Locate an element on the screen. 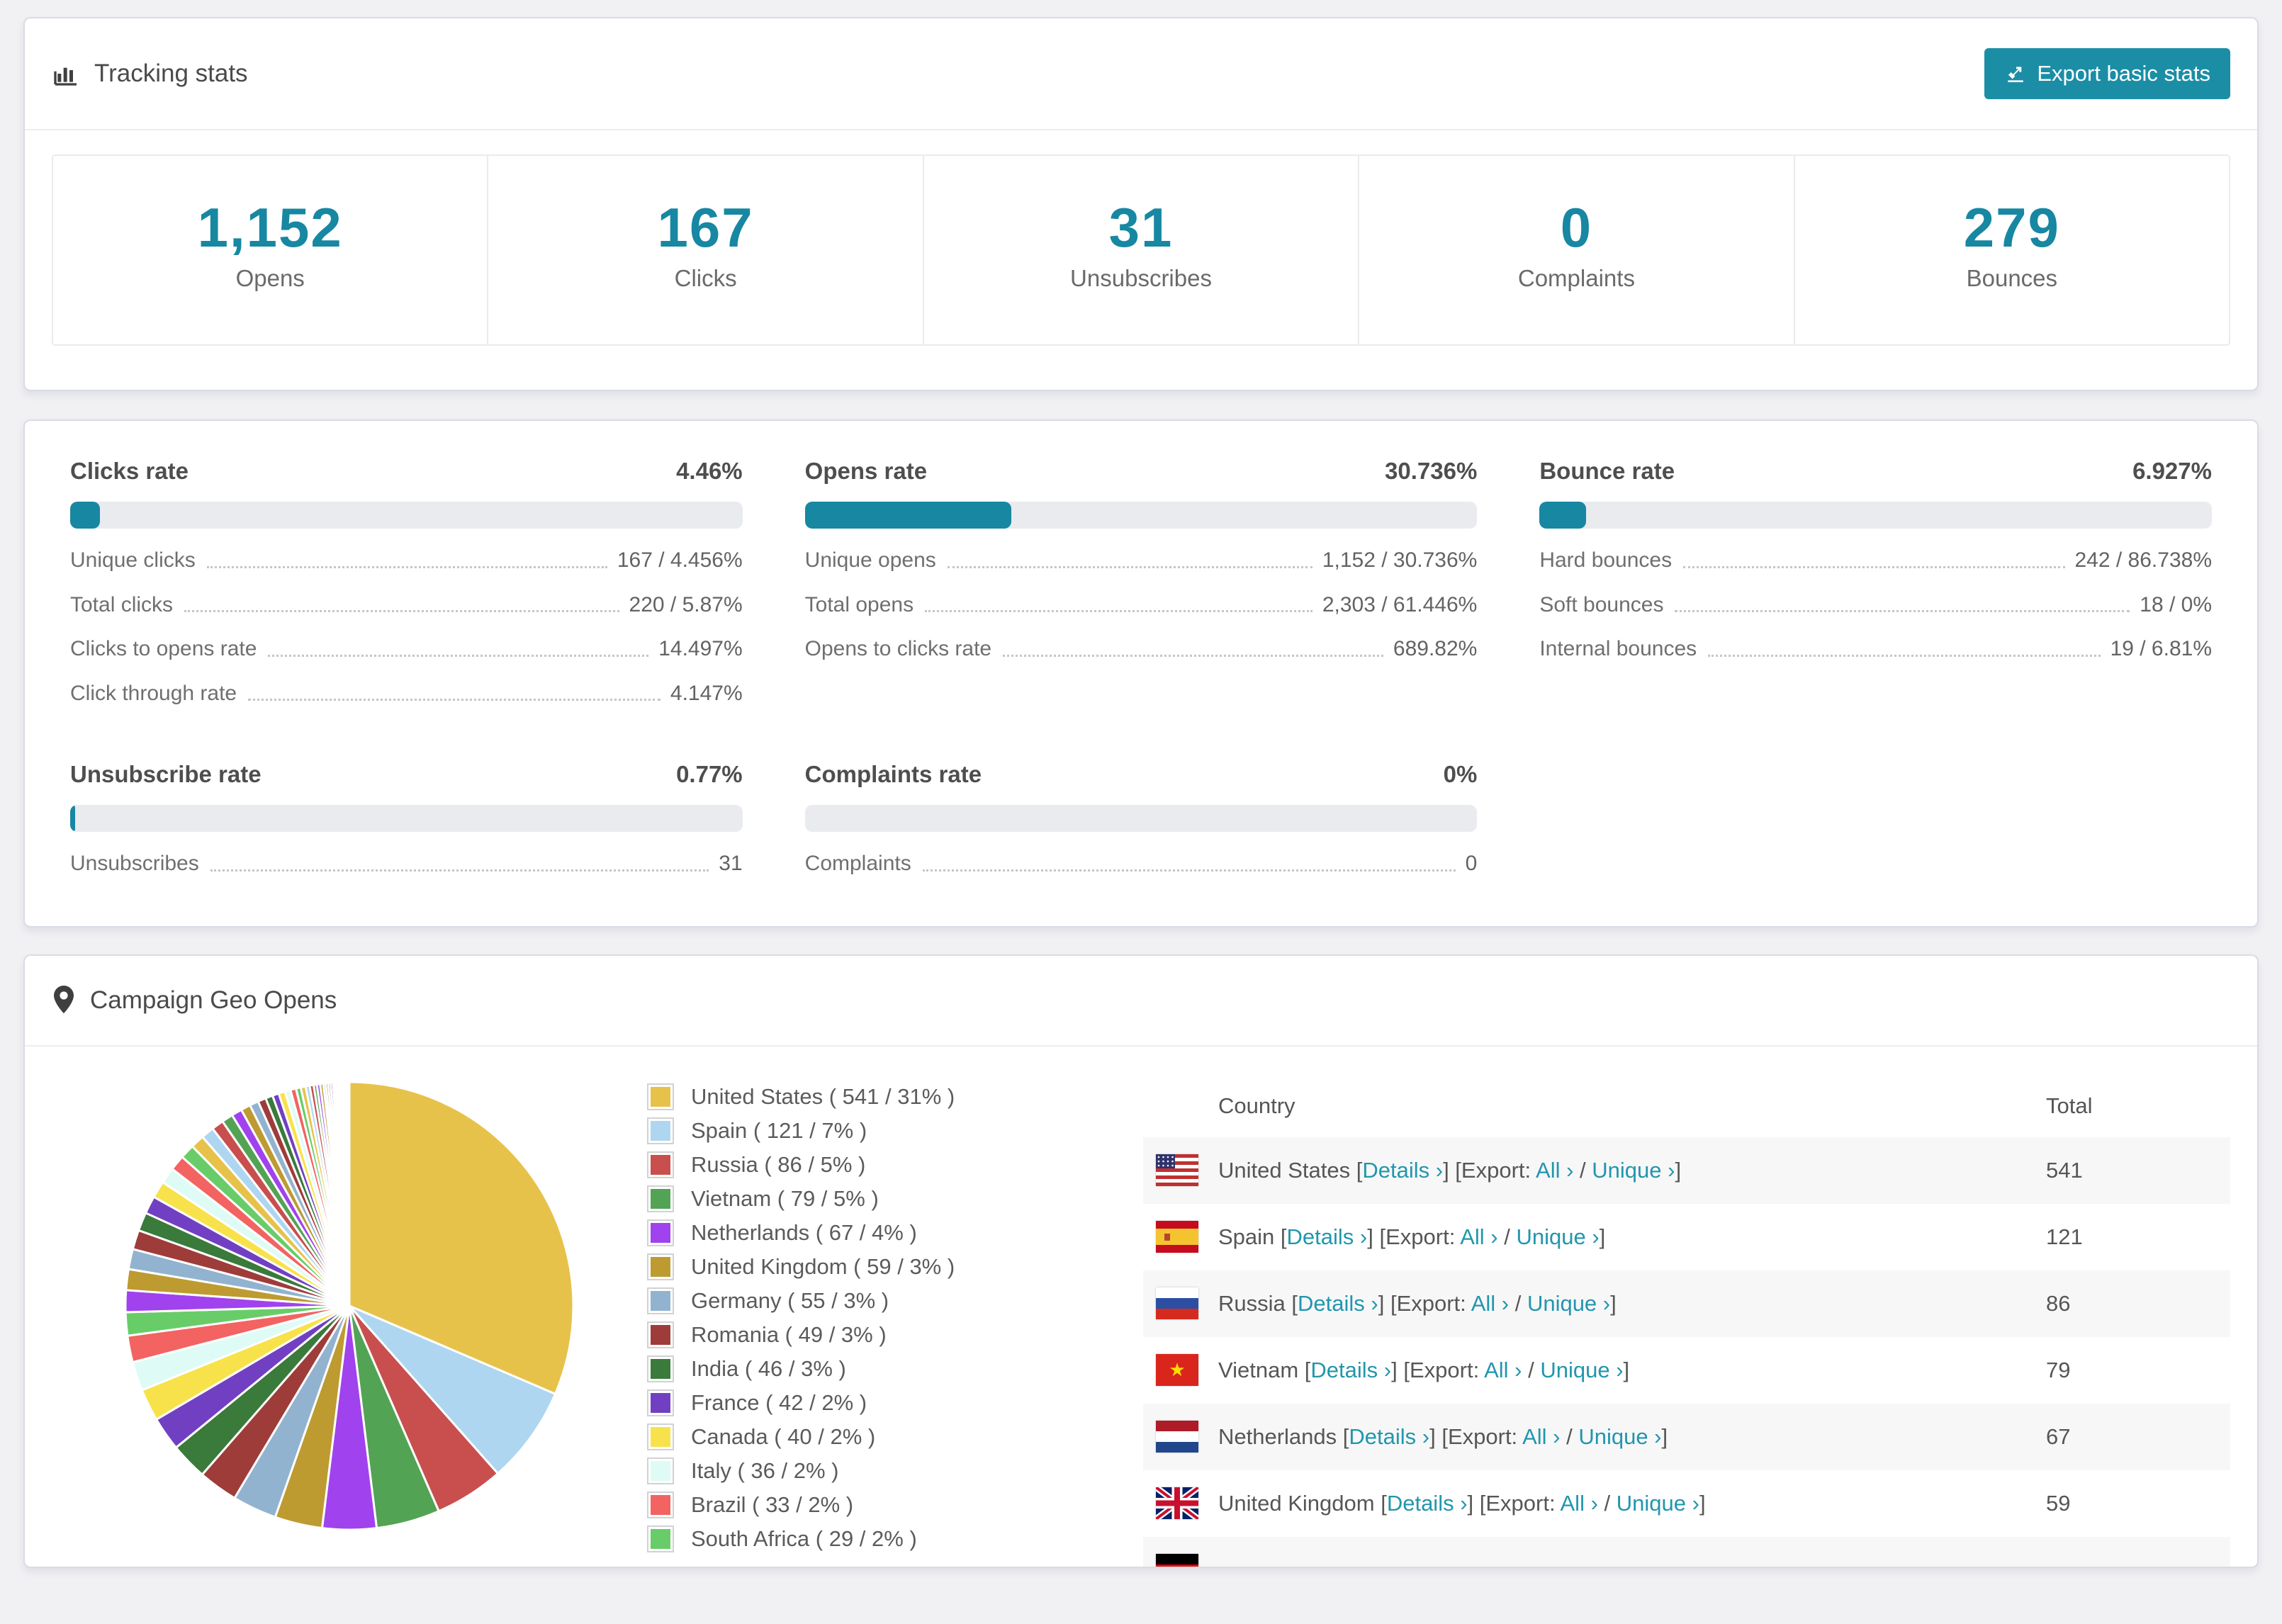 The height and width of the screenshot is (1624, 2282). rate-row-value: 242 / 86.738% is located at coordinates (2144, 560).